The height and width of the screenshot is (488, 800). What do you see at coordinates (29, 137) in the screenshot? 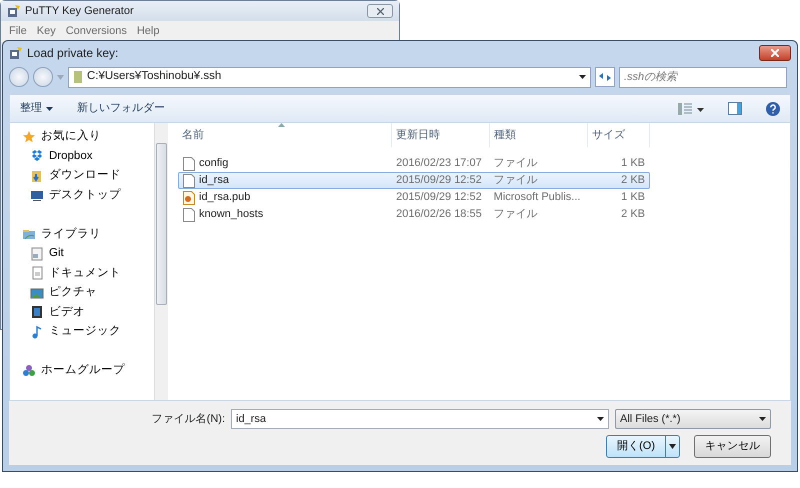
I see `star-icon` at bounding box center [29, 137].